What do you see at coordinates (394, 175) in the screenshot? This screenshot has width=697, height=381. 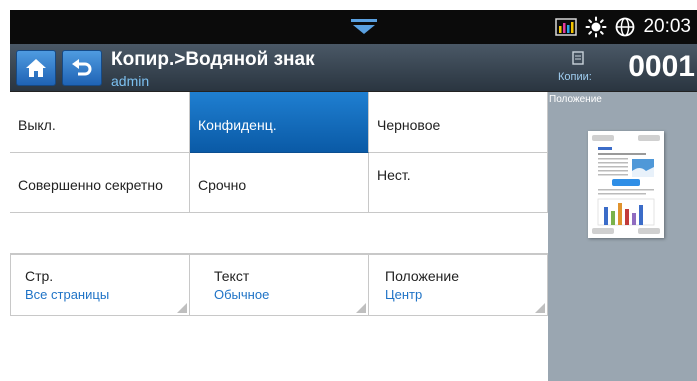 I see `option-label: Нест.` at bounding box center [394, 175].